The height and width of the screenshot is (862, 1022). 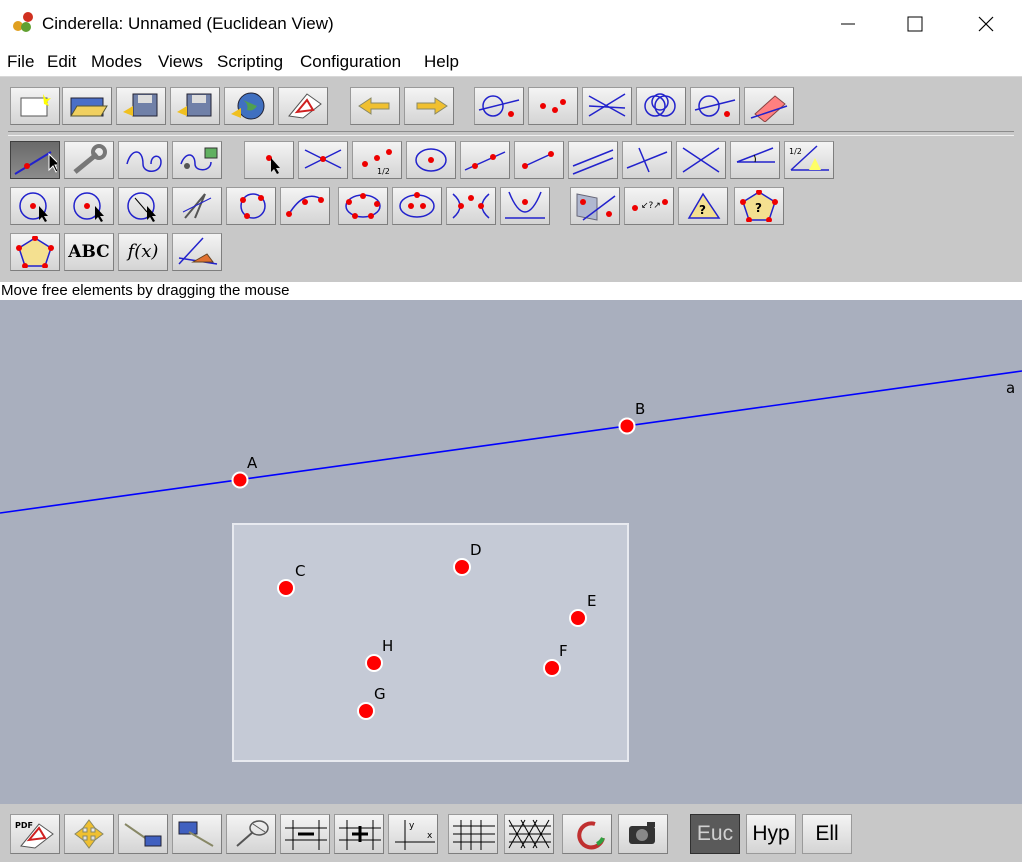 I want to click on animation-button, so click(x=197, y=160).